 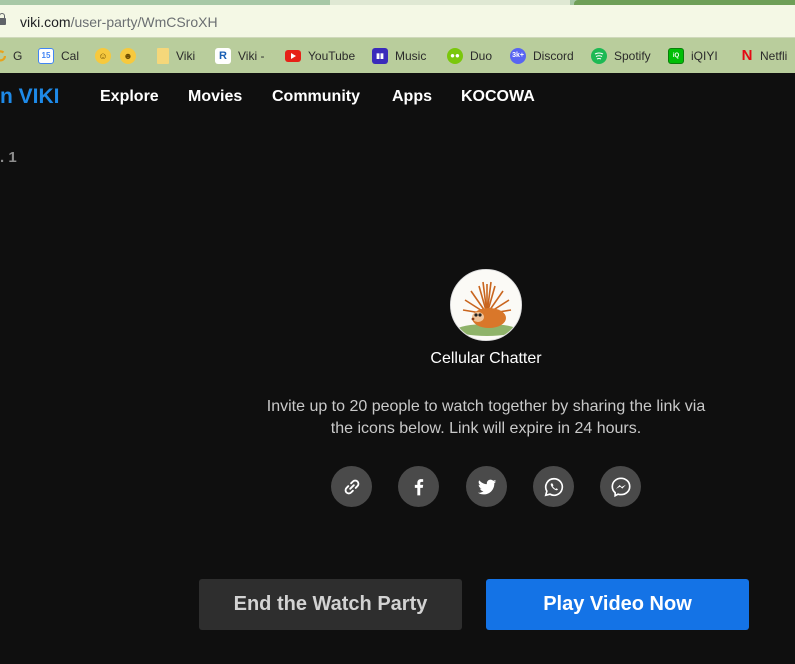 I want to click on bookmark-iqiyi: iQ iQIYI, so click(x=693, y=55).